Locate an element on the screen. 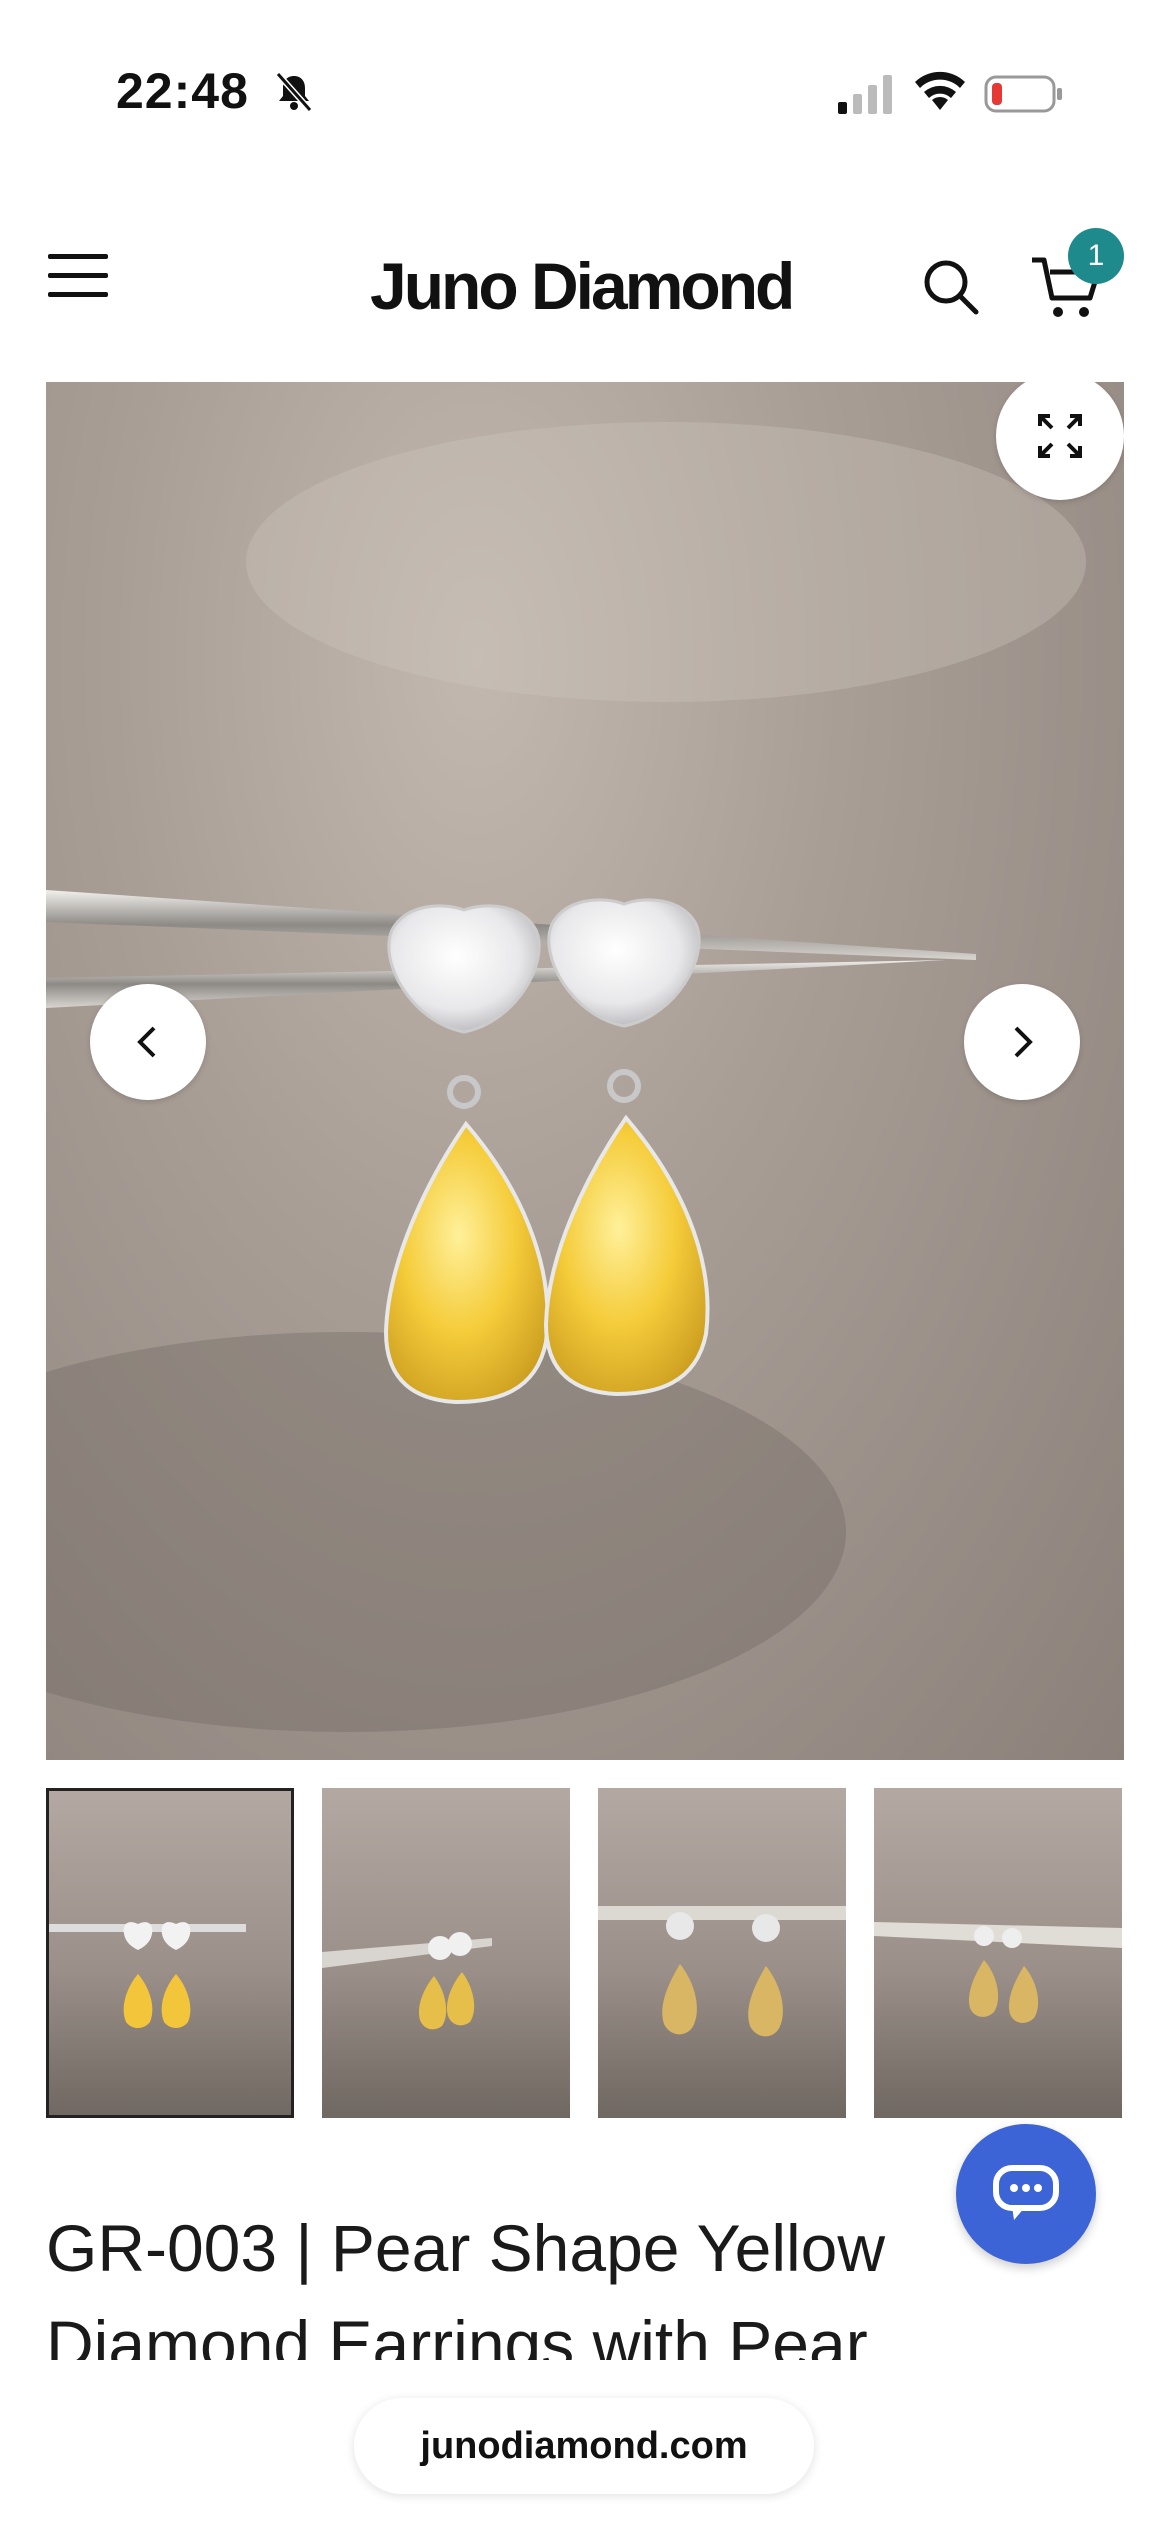  next-image-button is located at coordinates (1022, 1042).